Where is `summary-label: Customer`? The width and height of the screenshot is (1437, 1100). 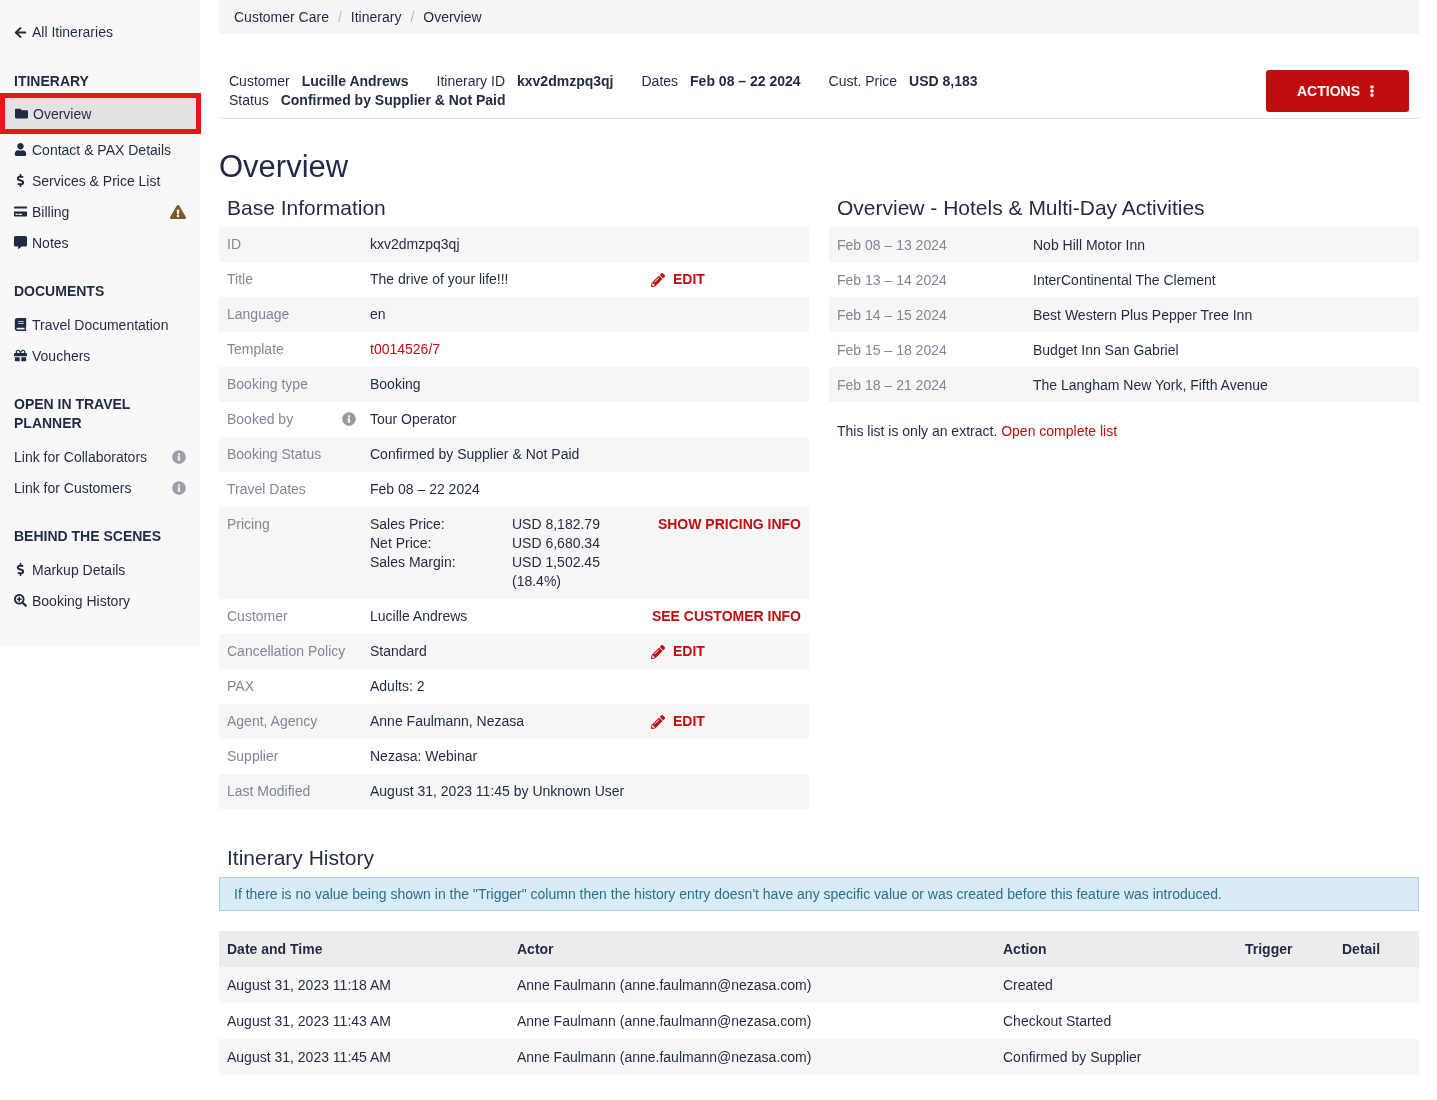 summary-label: Customer is located at coordinates (259, 81).